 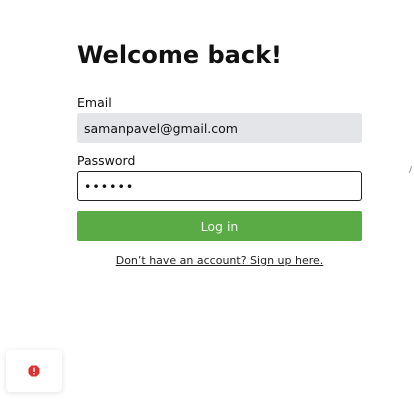 What do you see at coordinates (219, 261) in the screenshot?
I see `signup-link: Don’t have an account? Sign up here.` at bounding box center [219, 261].